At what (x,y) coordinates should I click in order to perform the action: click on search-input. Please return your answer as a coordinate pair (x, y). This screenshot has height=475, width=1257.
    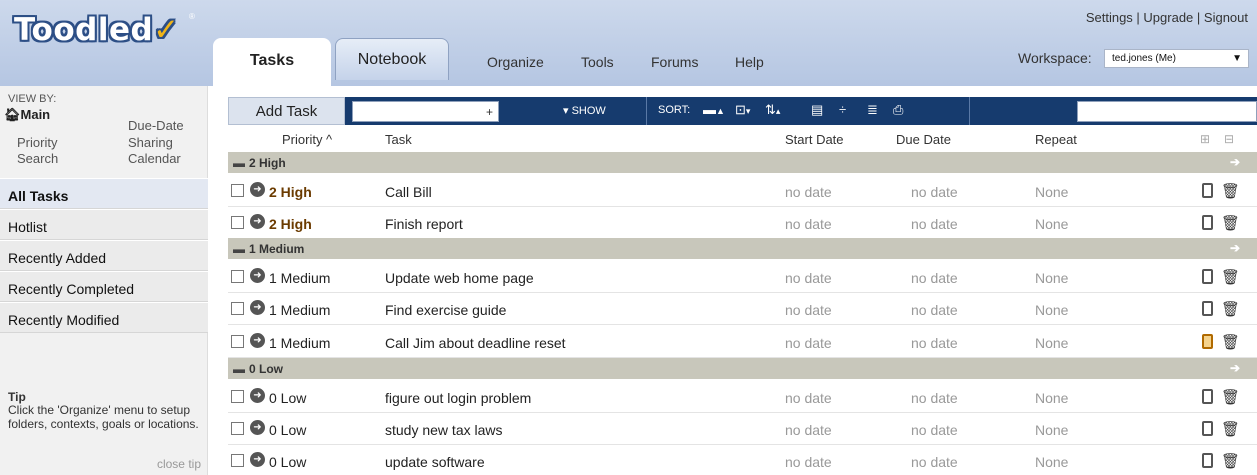
    Looking at the image, I should click on (1167, 111).